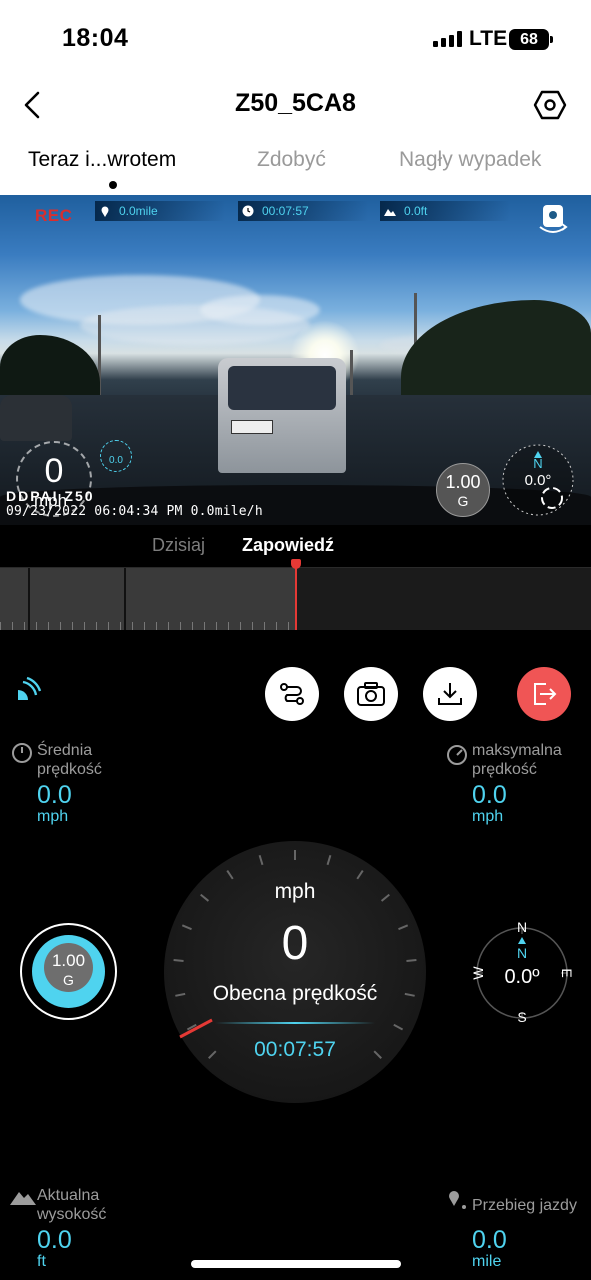 The height and width of the screenshot is (1280, 591). I want to click on download-button, so click(450, 694).